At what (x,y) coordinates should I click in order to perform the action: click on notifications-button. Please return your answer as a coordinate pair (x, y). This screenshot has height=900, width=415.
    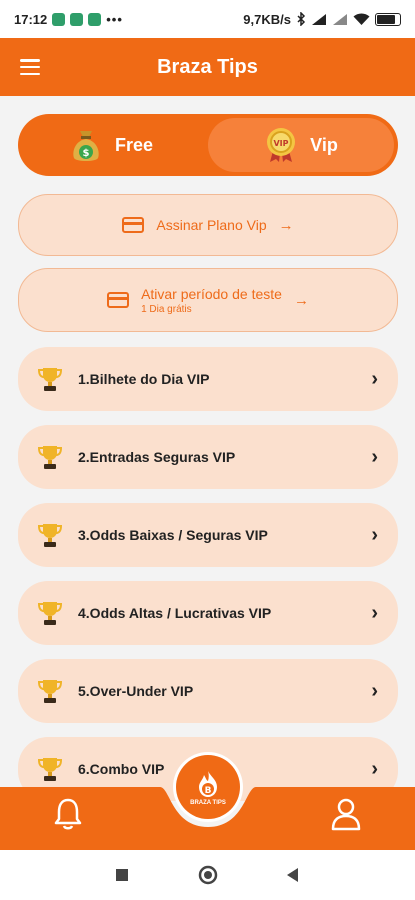
    Looking at the image, I should click on (68, 816).